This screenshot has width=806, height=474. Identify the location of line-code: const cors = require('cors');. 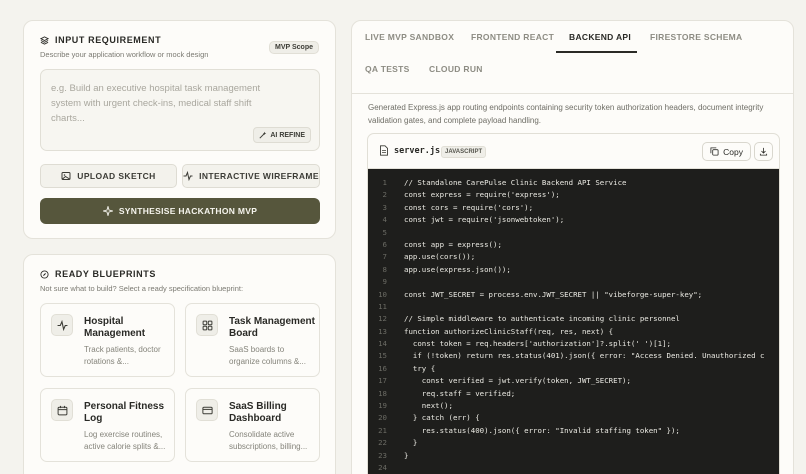
(469, 207).